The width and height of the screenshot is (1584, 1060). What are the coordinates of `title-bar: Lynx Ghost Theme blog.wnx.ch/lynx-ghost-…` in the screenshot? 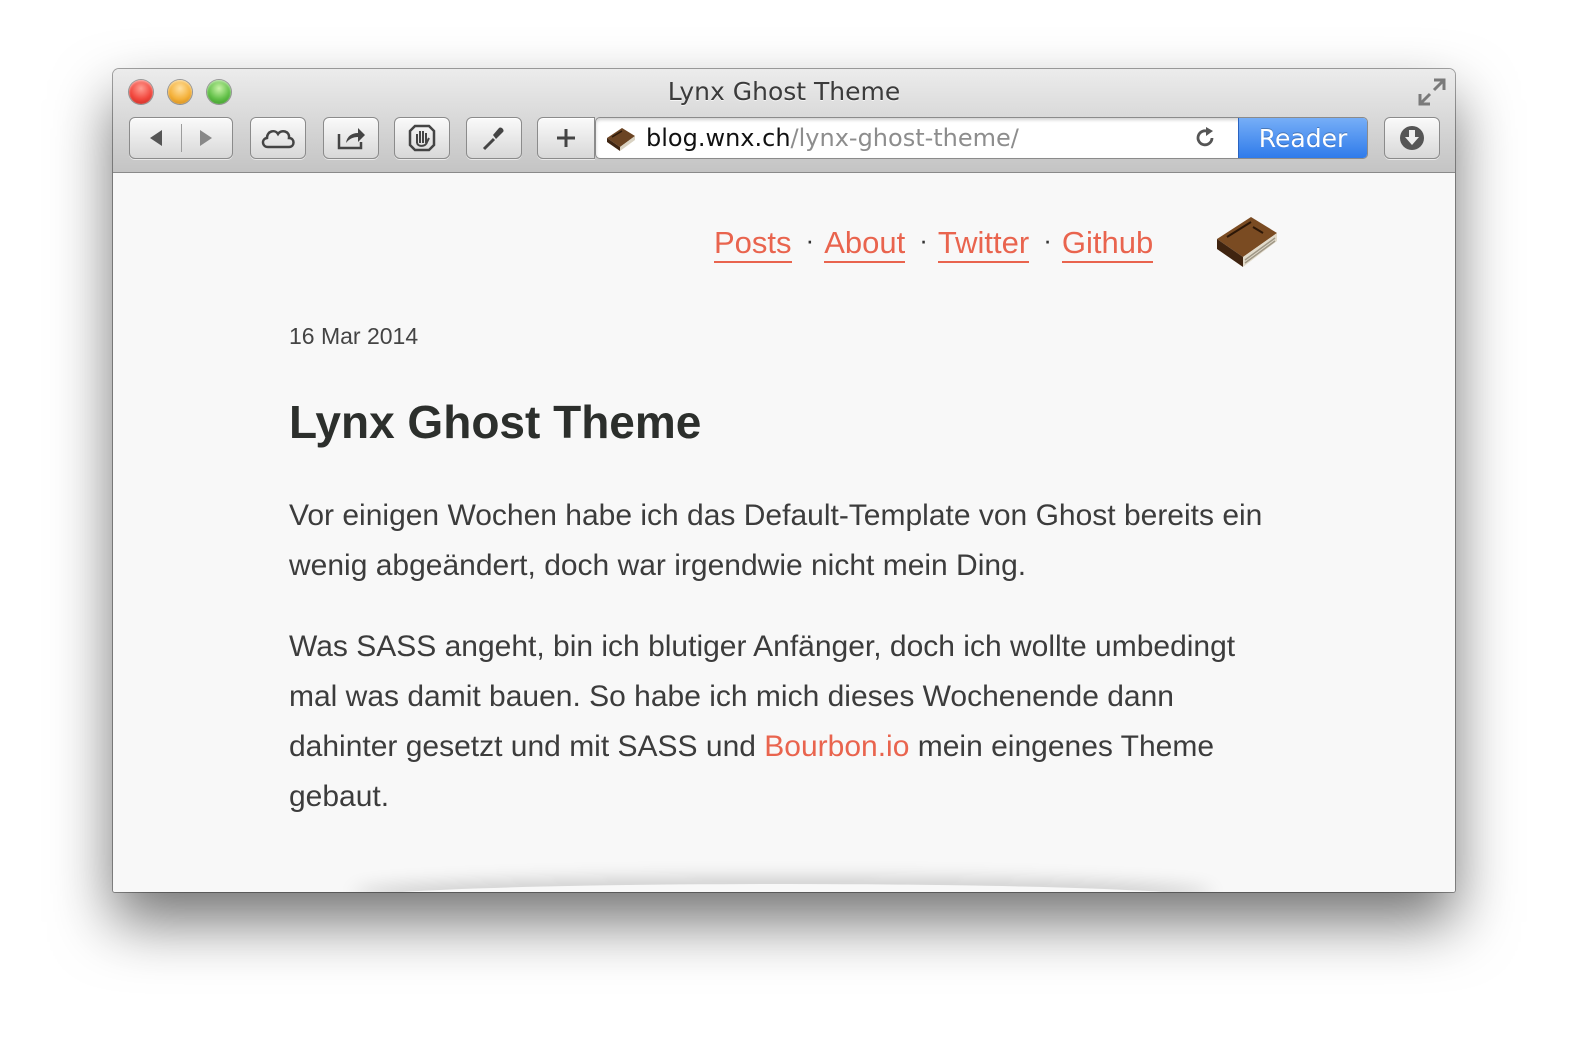 It's located at (784, 121).